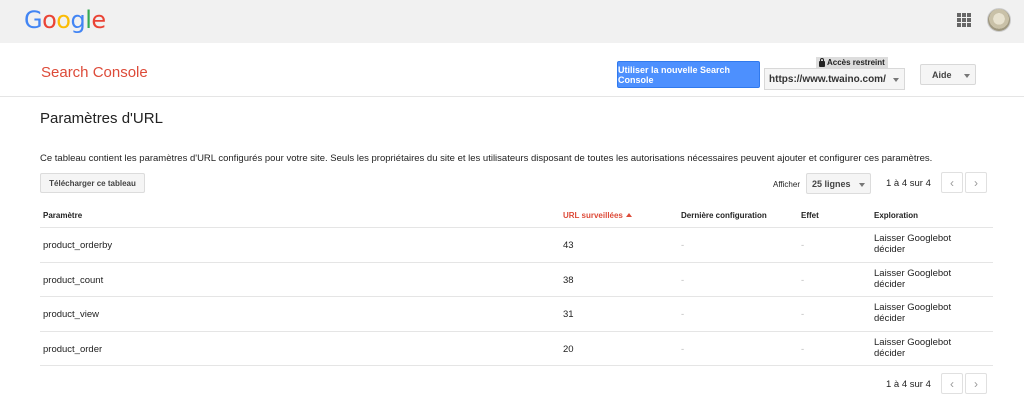  I want to click on column-header-parameter: Paramètre, so click(62, 215).